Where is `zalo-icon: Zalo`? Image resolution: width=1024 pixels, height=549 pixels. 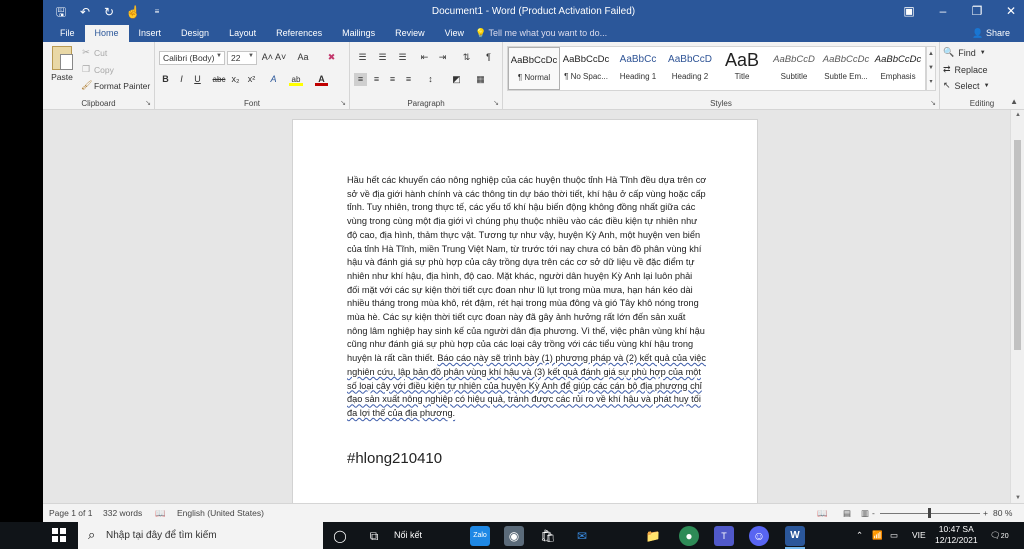 zalo-icon: Zalo is located at coordinates (480, 536).